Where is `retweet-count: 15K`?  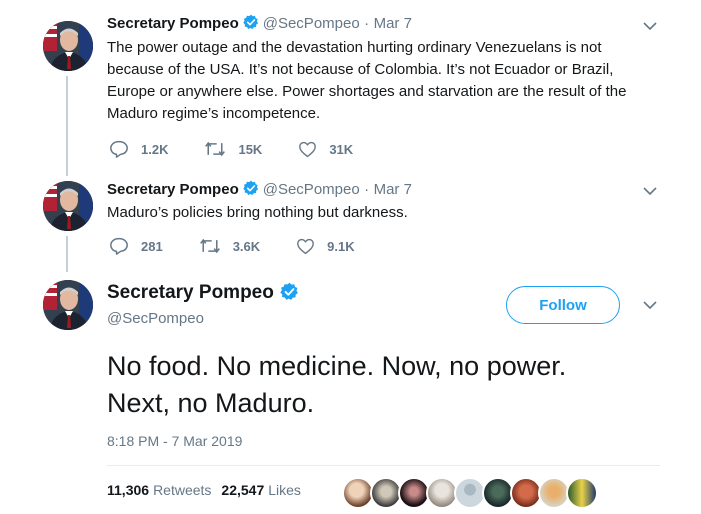
retweet-count: 15K is located at coordinates (250, 149).